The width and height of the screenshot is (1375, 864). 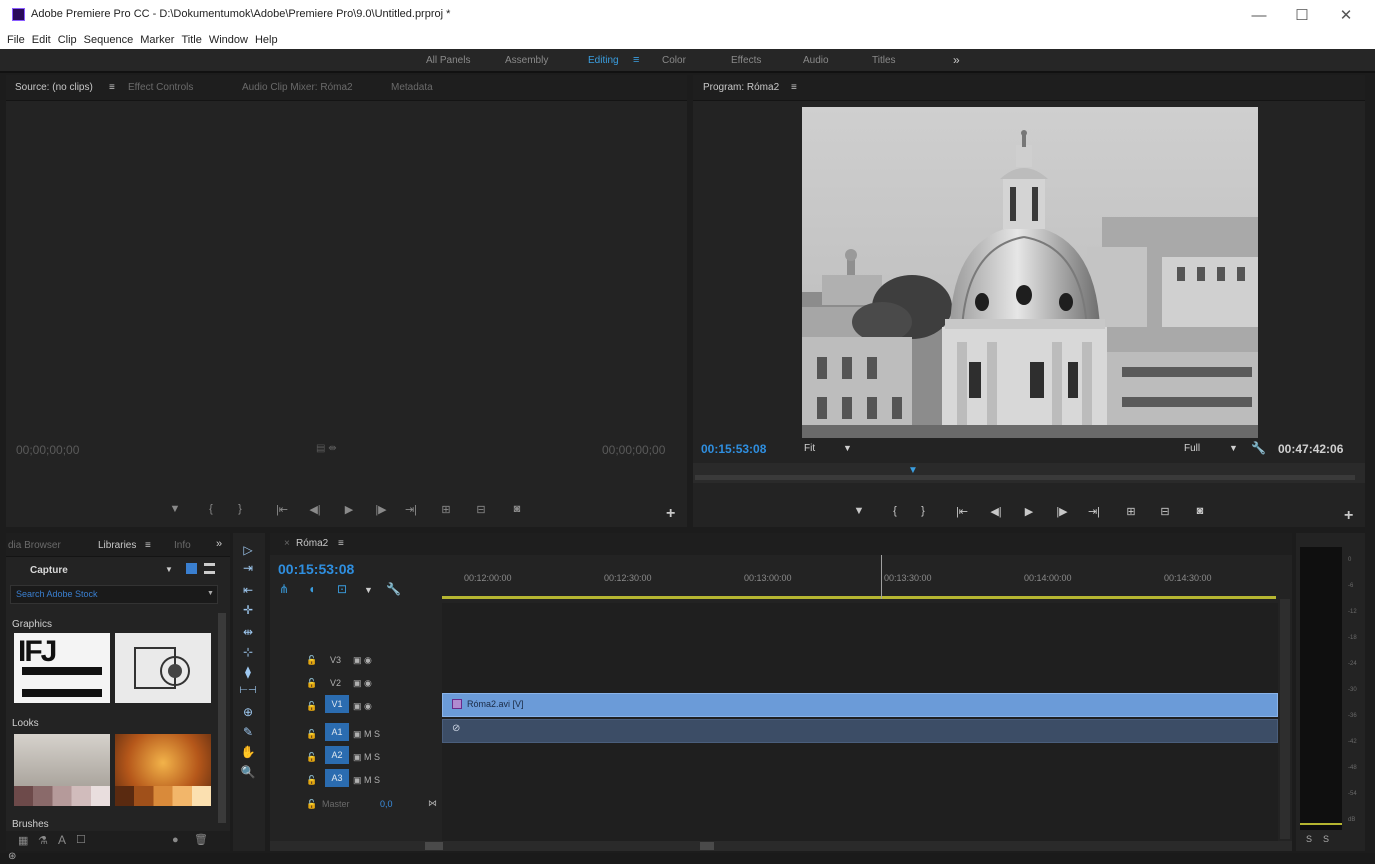 I want to click on track-a3-label: A3, so click(x=337, y=778).